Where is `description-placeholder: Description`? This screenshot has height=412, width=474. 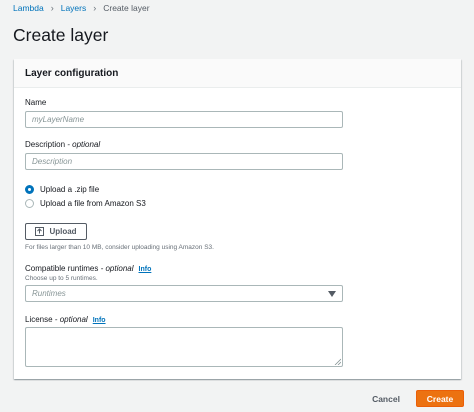 description-placeholder: Description is located at coordinates (52, 161).